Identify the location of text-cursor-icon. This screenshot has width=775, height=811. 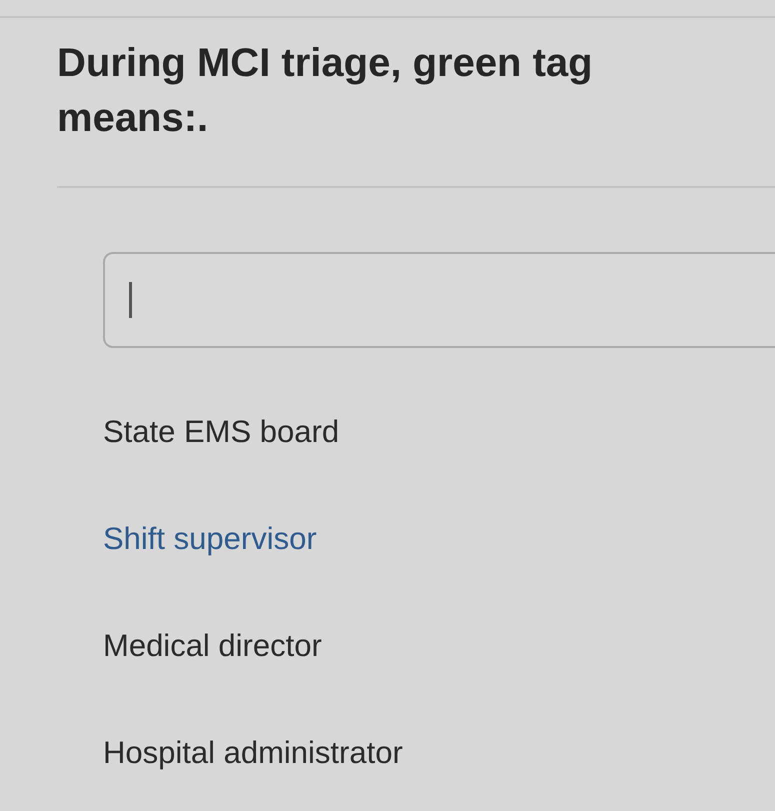
(130, 300).